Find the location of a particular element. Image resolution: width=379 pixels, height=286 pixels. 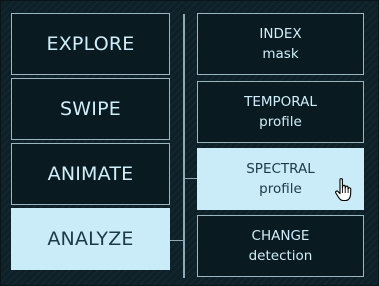

submenu-connector is located at coordinates (191, 178).